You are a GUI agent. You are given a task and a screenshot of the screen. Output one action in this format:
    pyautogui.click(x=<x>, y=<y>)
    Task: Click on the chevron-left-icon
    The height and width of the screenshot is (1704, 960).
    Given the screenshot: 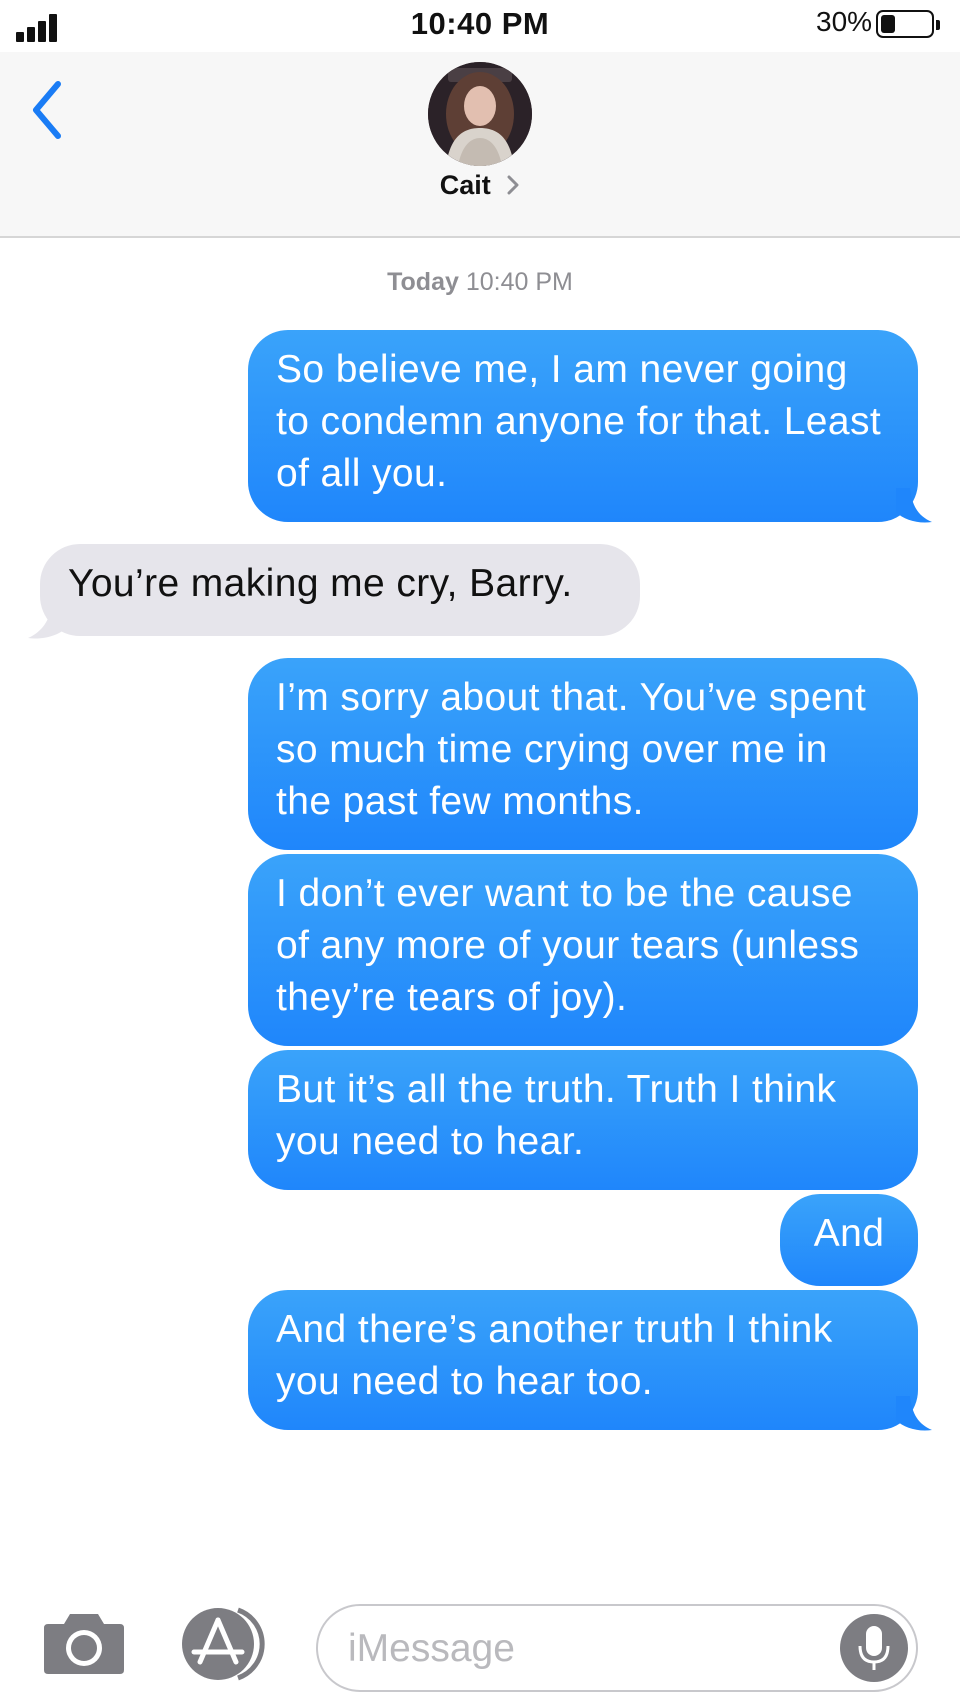 What is the action you would take?
    pyautogui.click(x=47, y=110)
    